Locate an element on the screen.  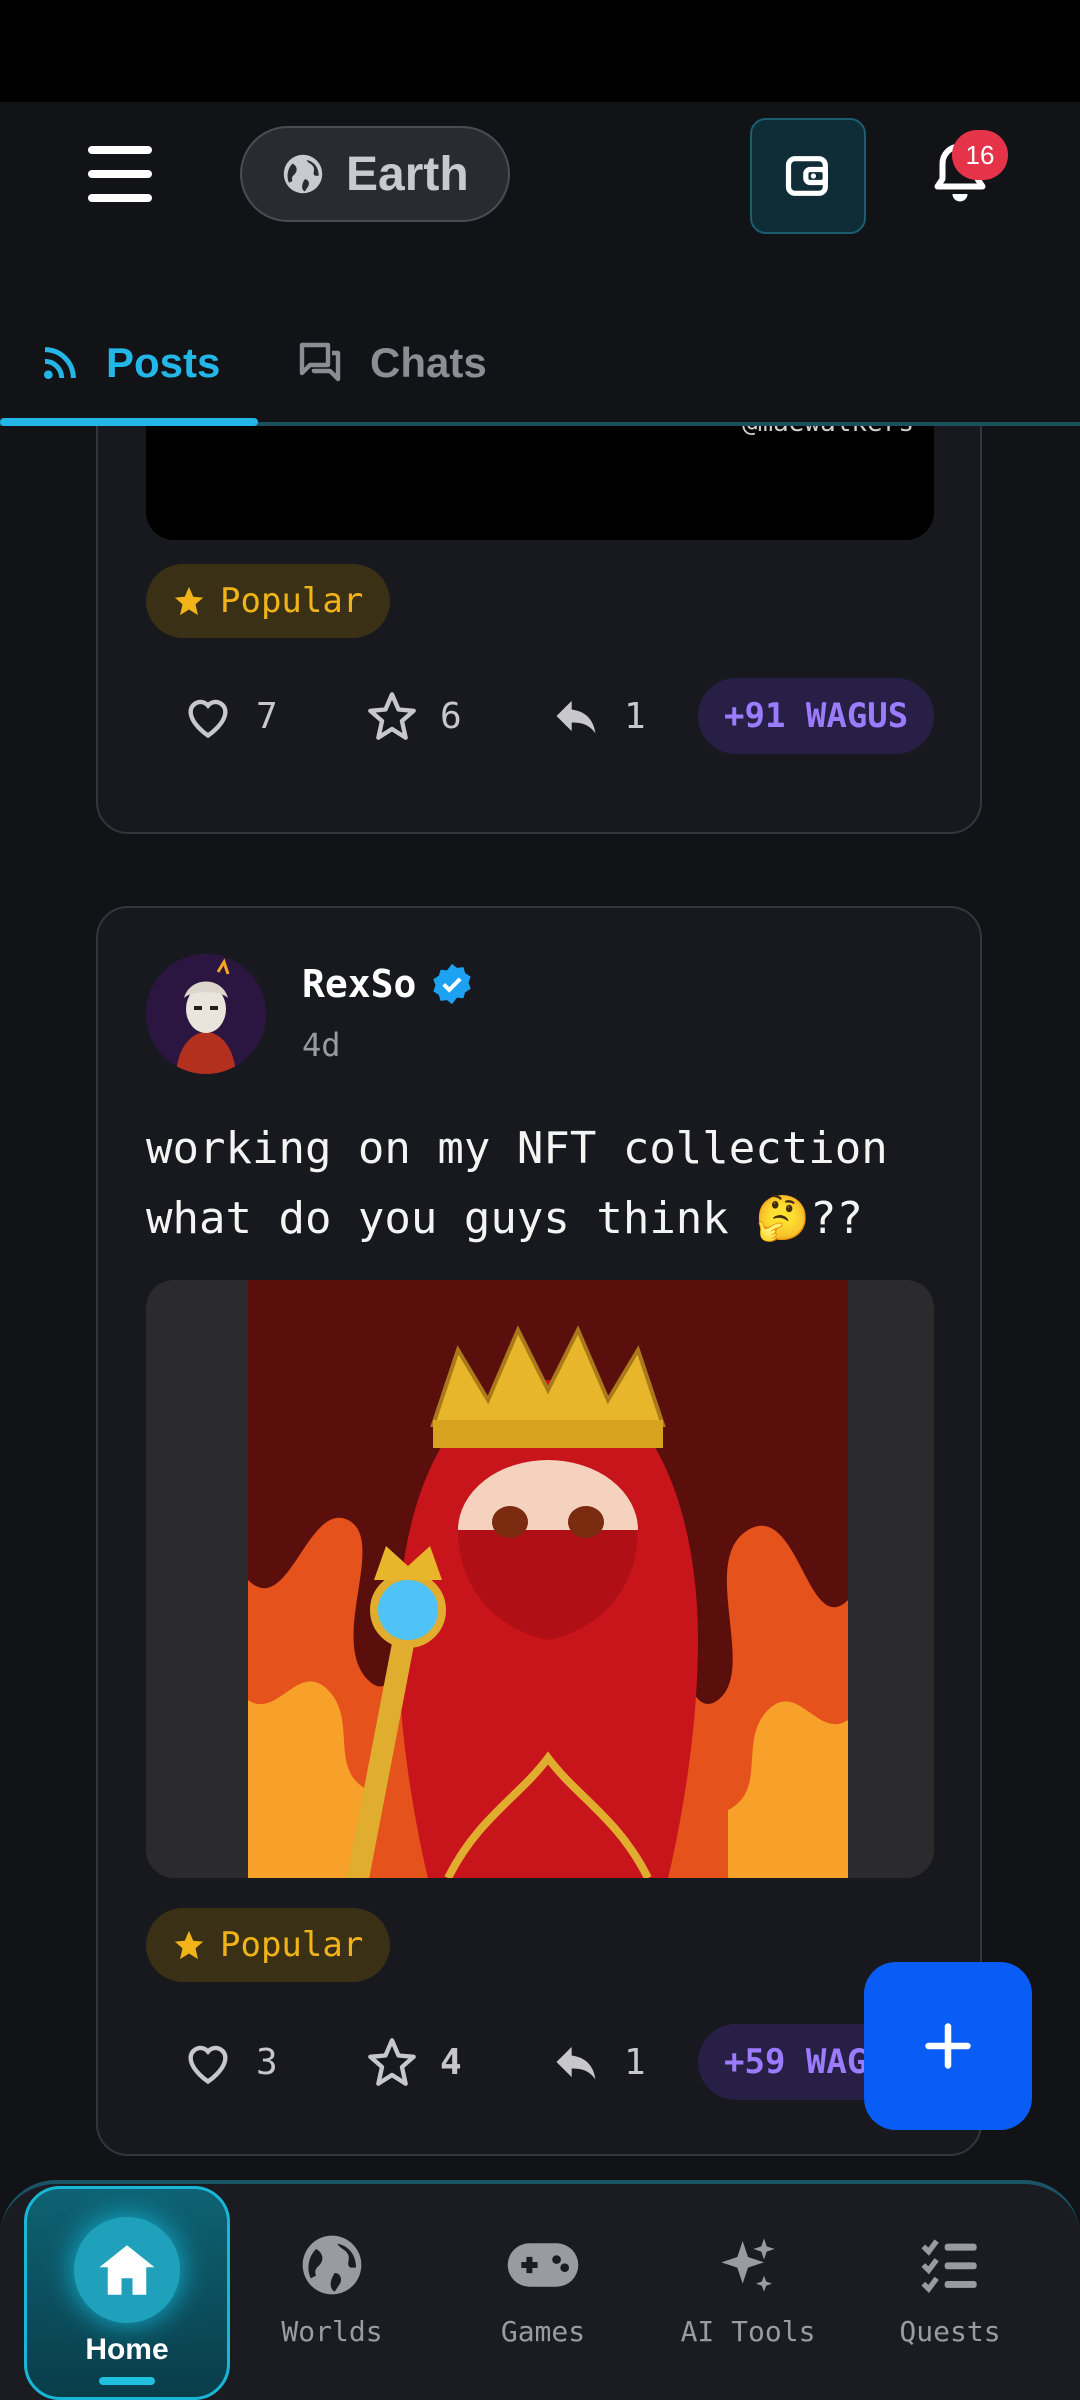
tab-posts-label: Posts is located at coordinates (163, 362).